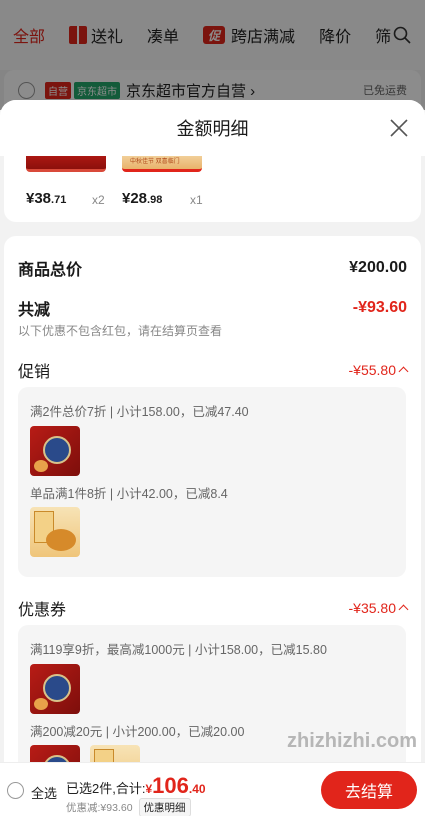 The image size is (425, 816). What do you see at coordinates (197, 789) in the screenshot?
I see `total-amount-decimal: .40` at bounding box center [197, 789].